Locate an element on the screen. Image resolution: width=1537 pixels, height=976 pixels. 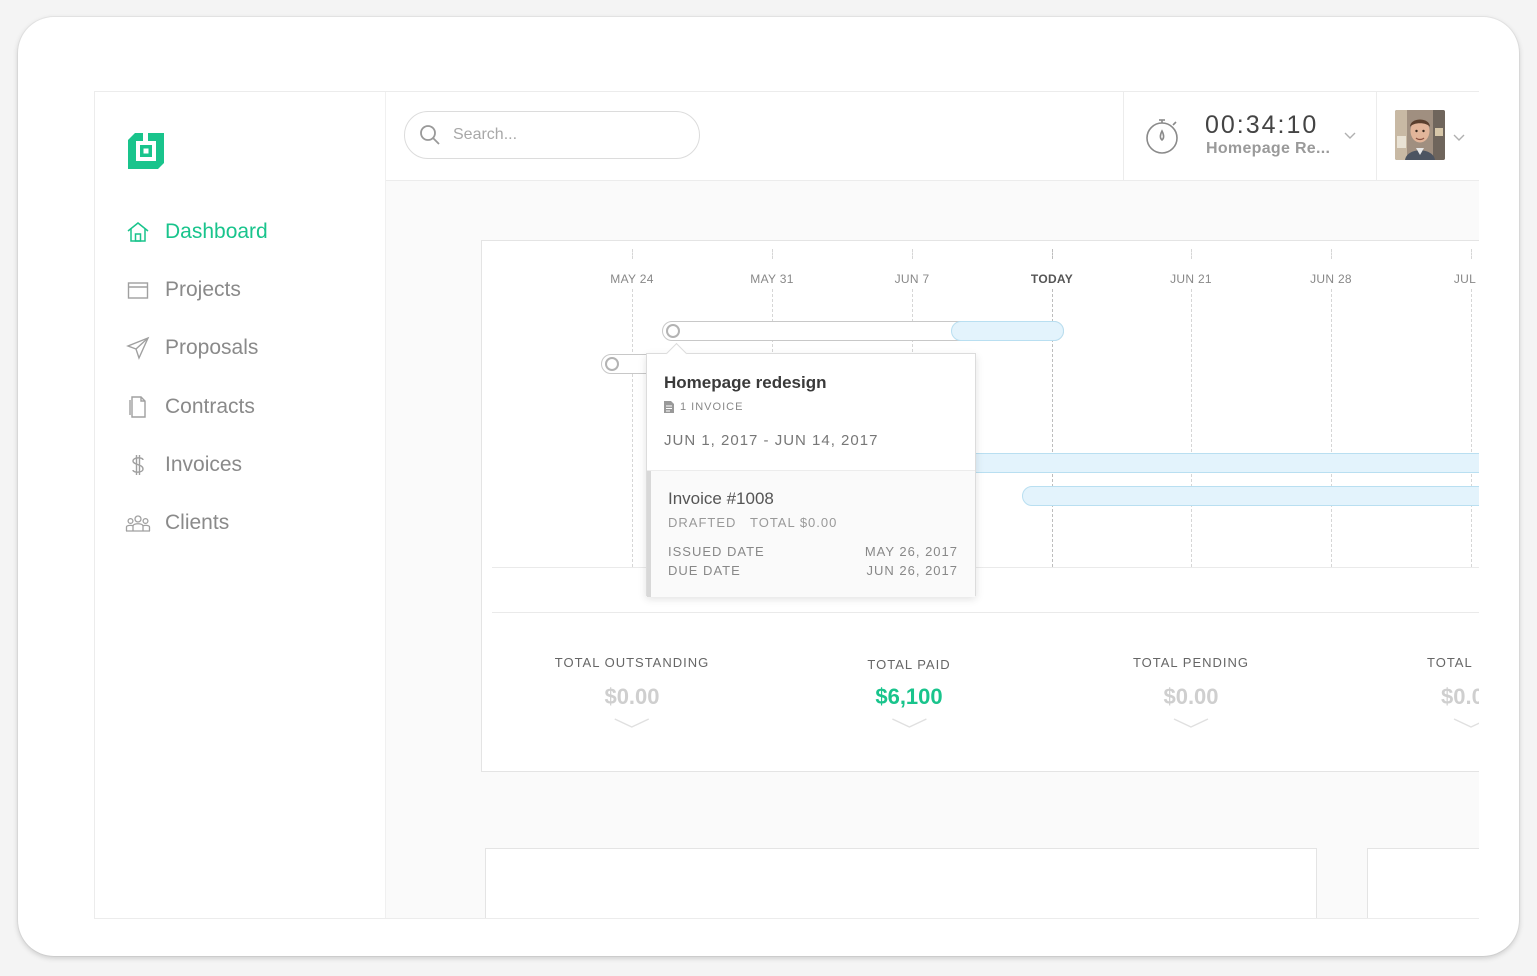
sidebar-item-label: Proposals is located at coordinates (212, 347).